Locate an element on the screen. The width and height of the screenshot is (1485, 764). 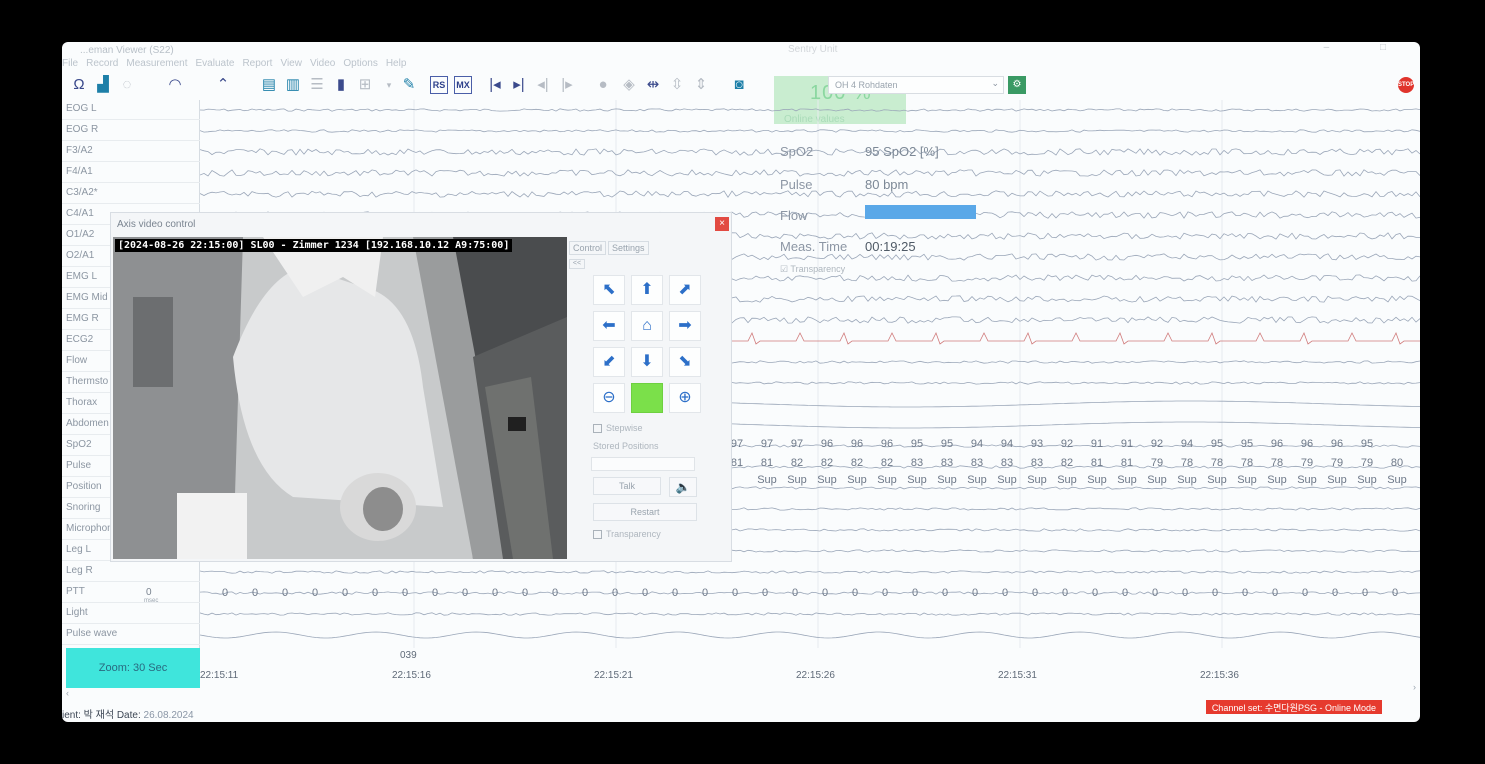
bulb-icon: ◌ is located at coordinates (127, 85).